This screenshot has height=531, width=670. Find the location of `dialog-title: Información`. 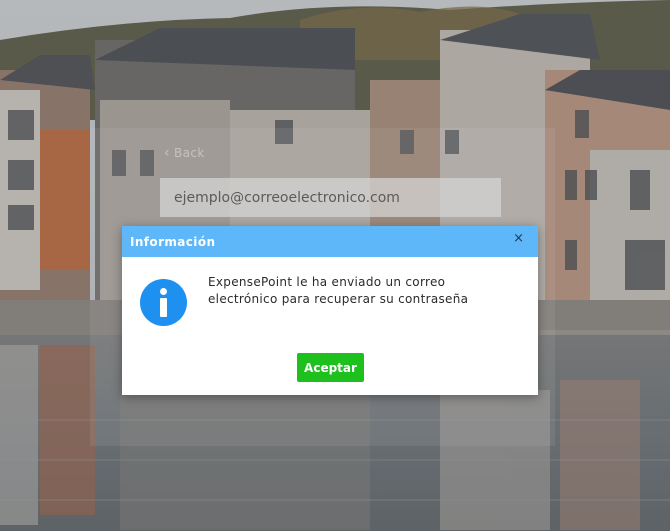

dialog-title: Información is located at coordinates (173, 241).